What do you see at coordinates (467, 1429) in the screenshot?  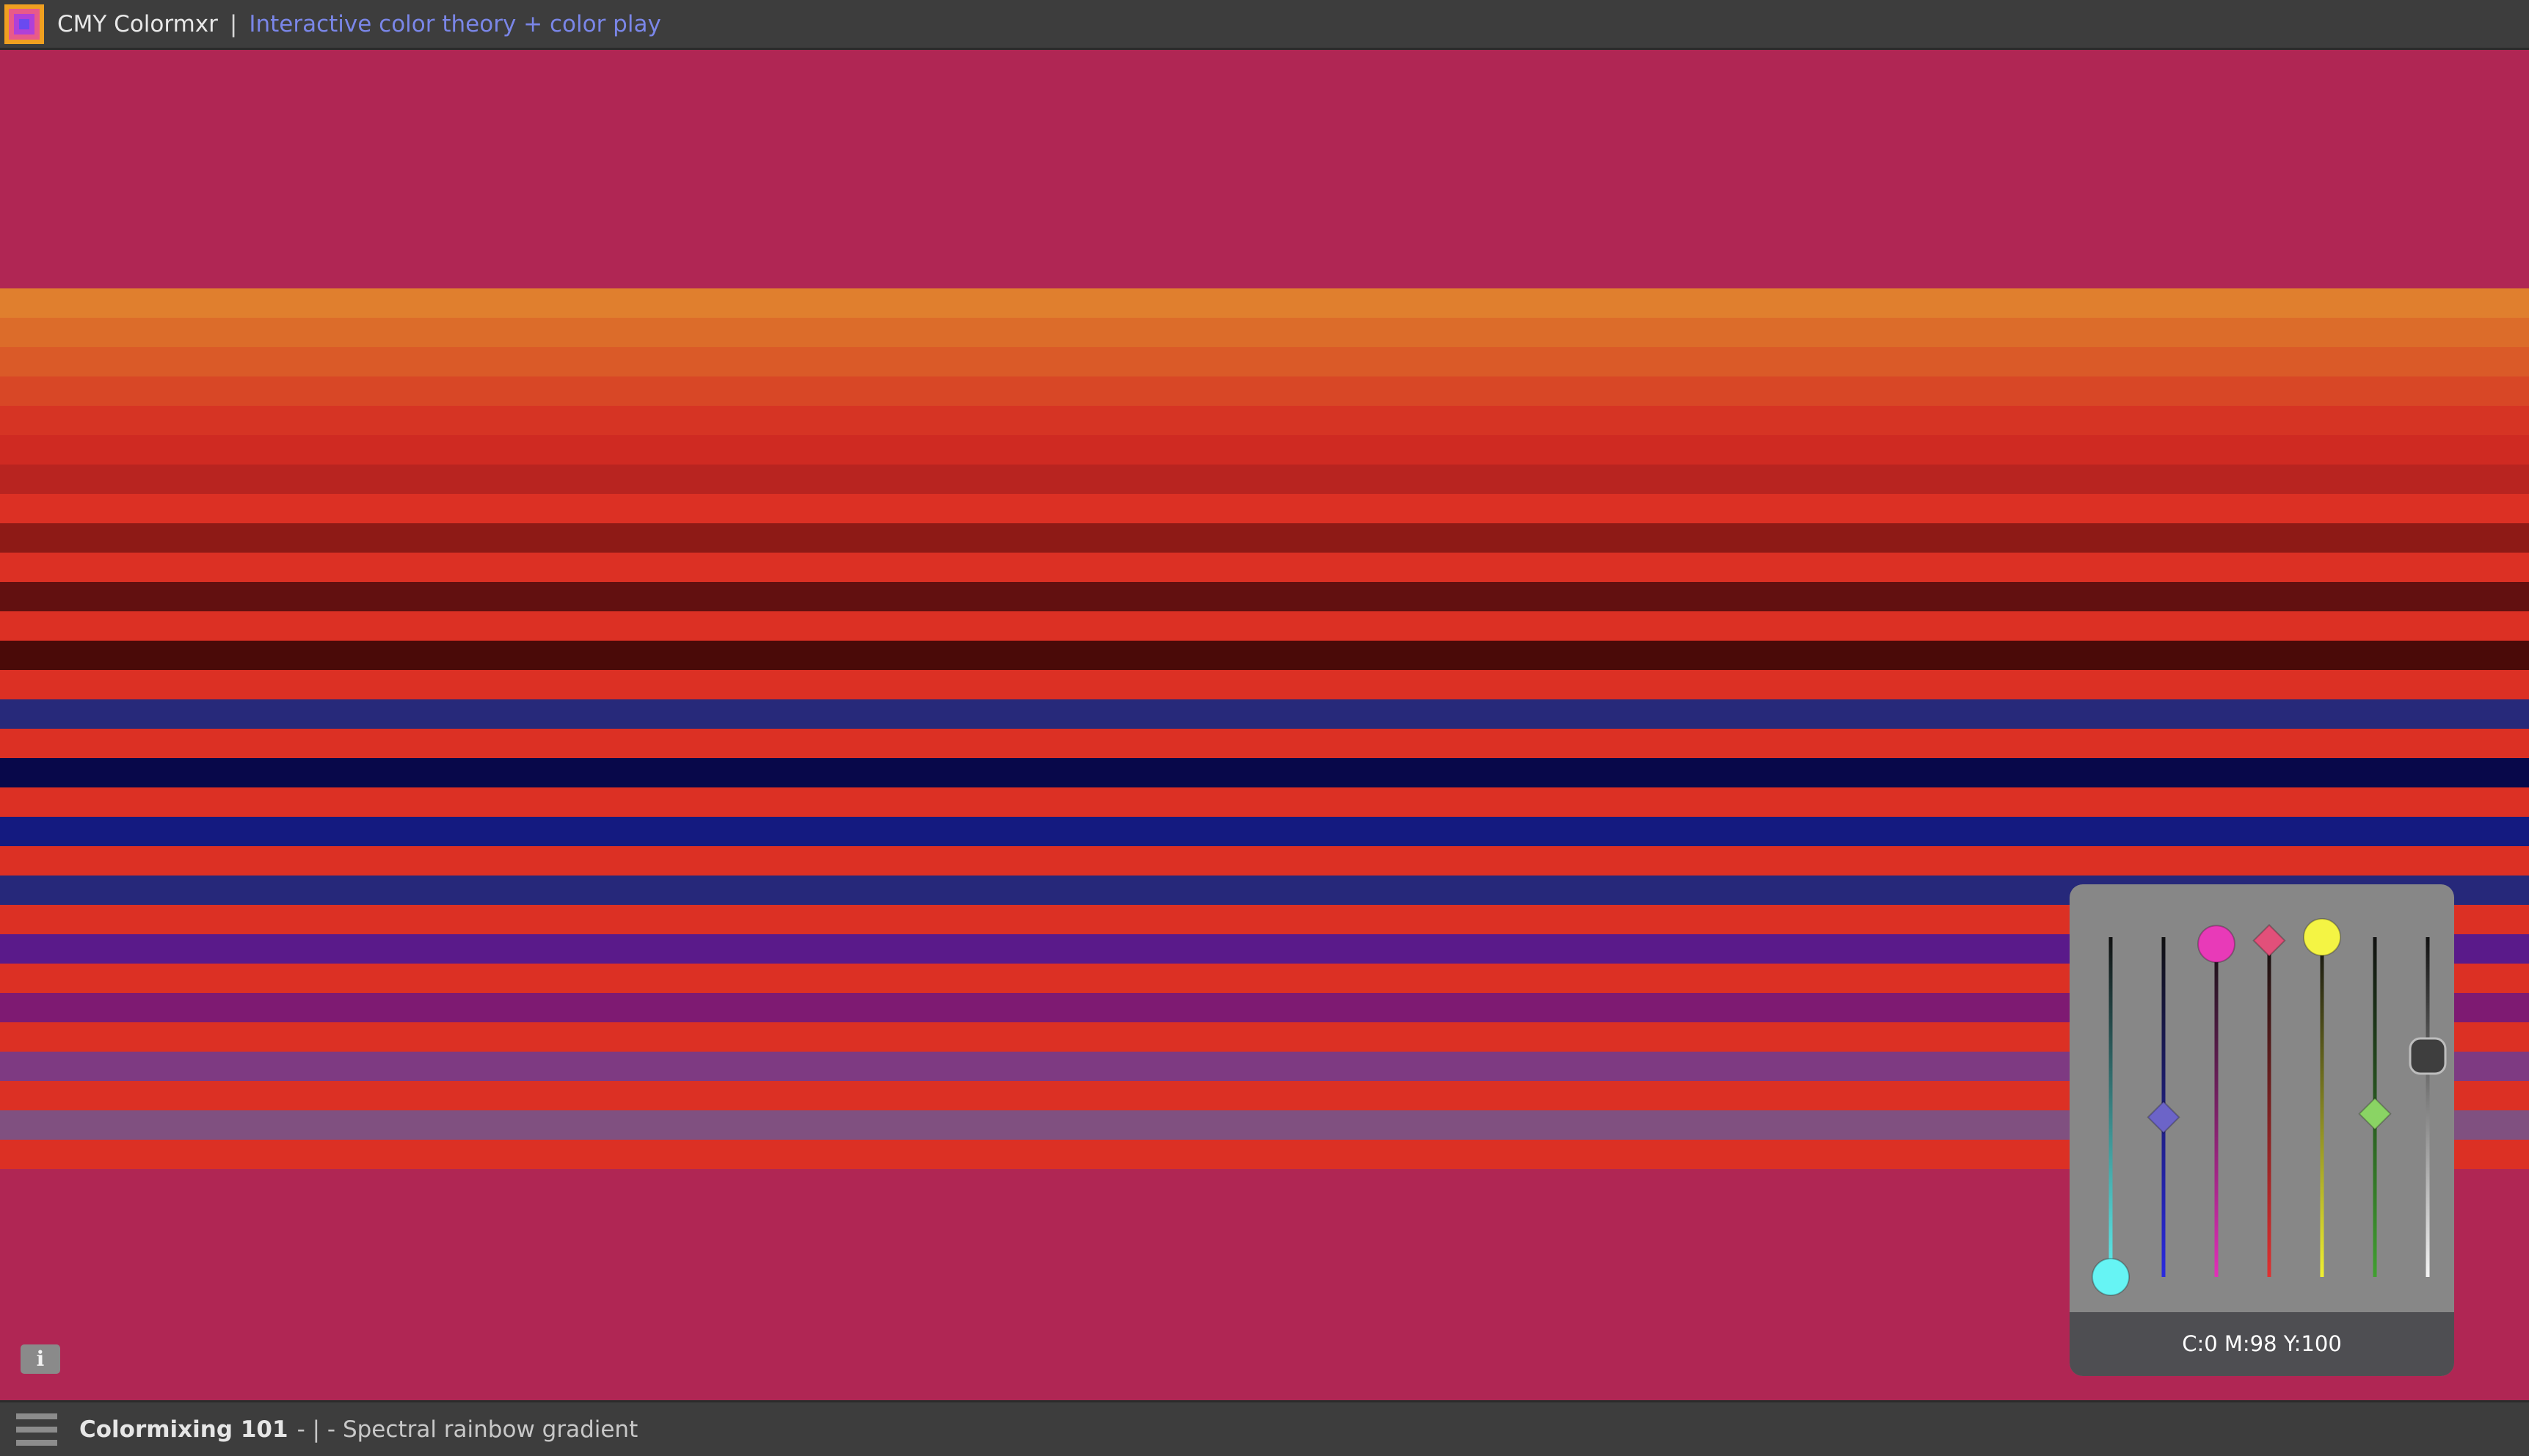 I see `status-description: - | - Spectral rainbow gradient` at bounding box center [467, 1429].